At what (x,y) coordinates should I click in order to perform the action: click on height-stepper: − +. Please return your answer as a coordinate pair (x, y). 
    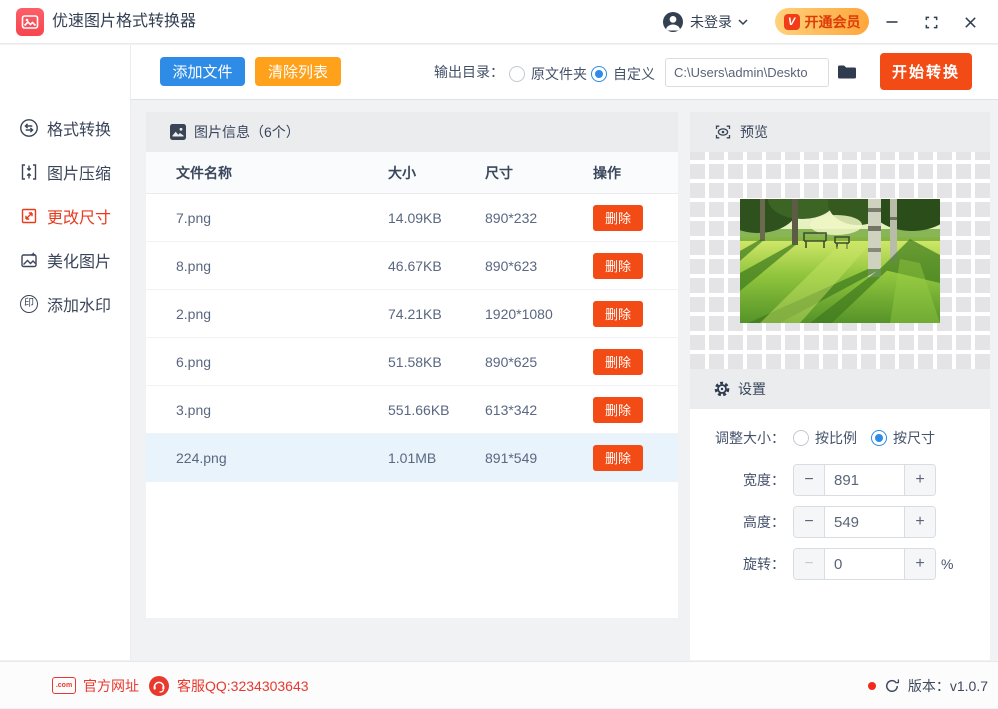
    Looking at the image, I should click on (864, 522).